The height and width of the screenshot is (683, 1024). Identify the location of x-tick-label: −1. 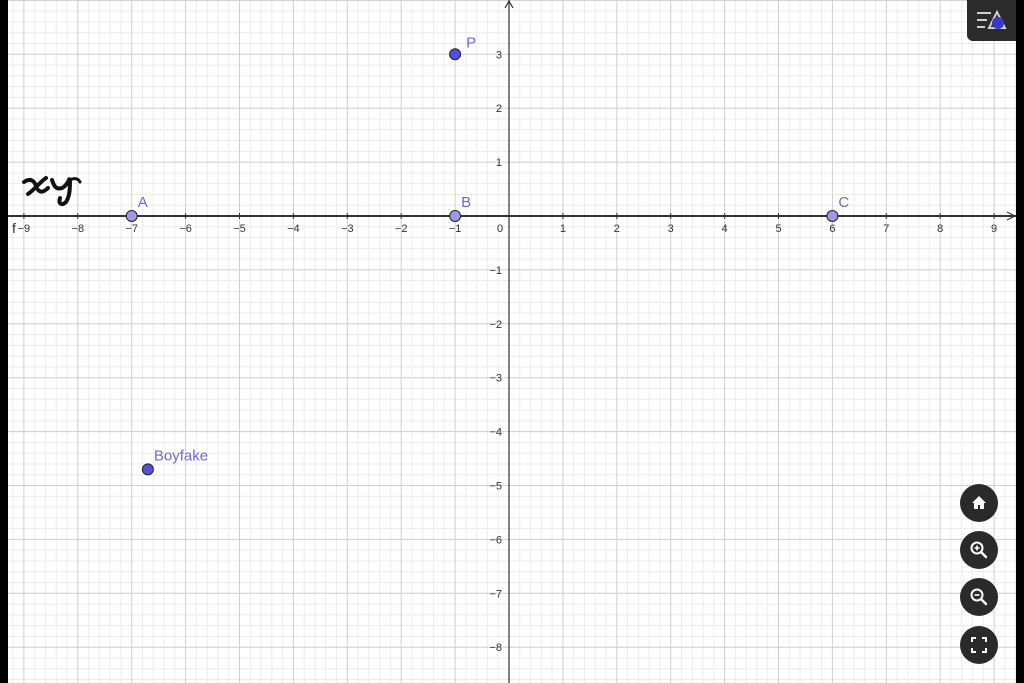
(455, 229).